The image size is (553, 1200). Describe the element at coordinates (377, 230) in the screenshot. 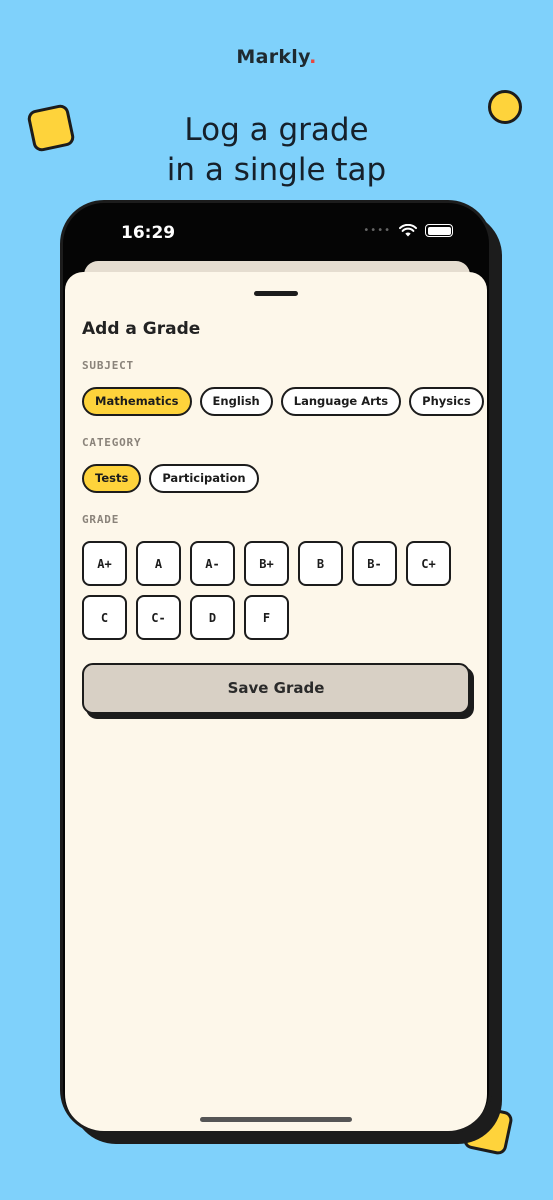

I see `signal-icon: ••••` at that location.